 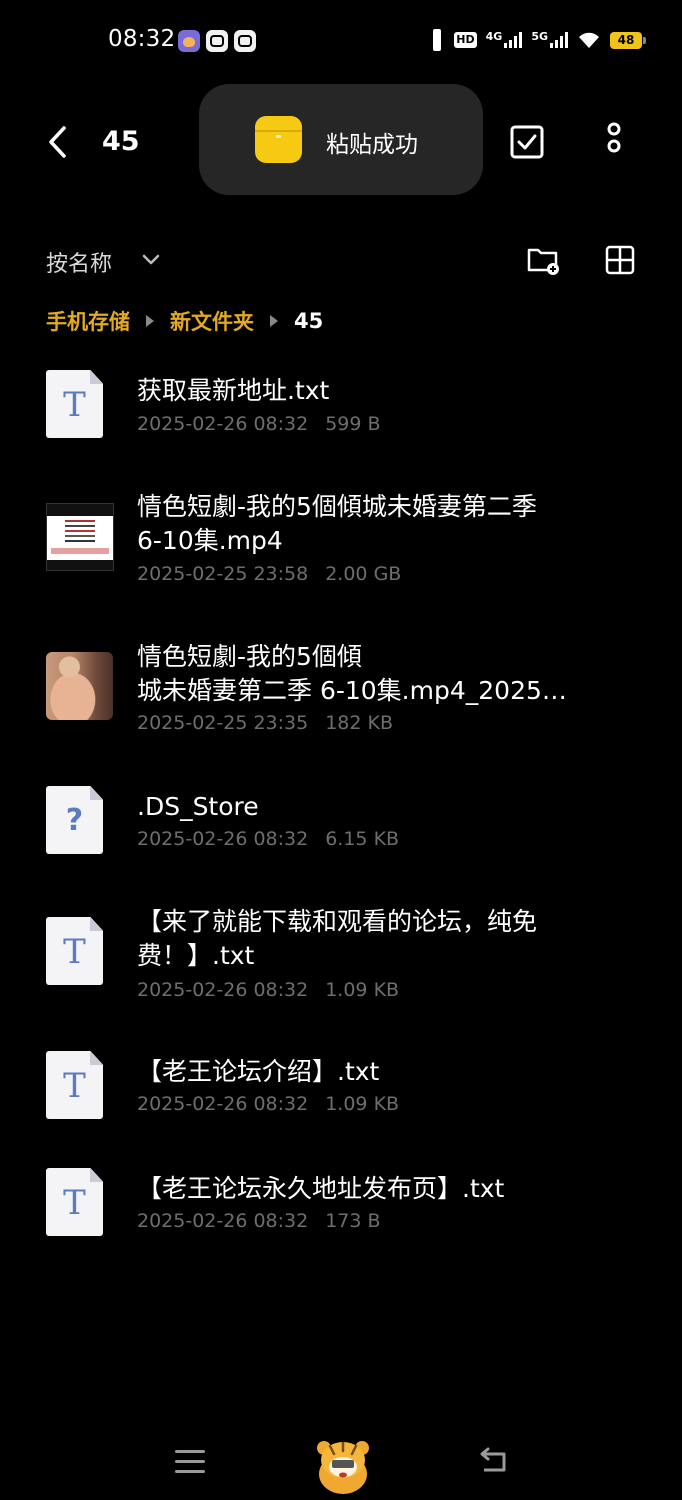 I want to click on tiger-mascot-icon, so click(x=343, y=1465).